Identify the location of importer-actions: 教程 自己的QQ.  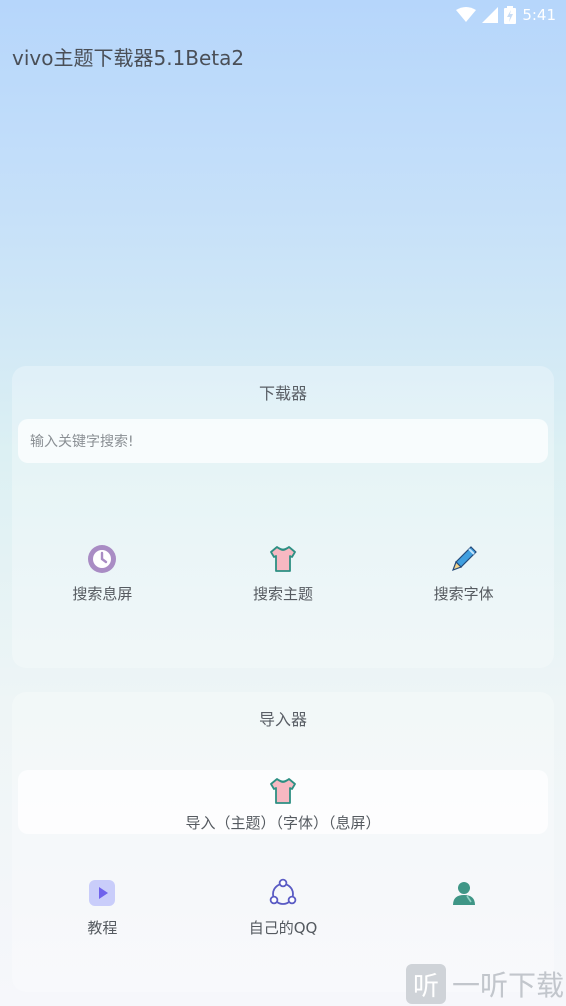
(283, 908).